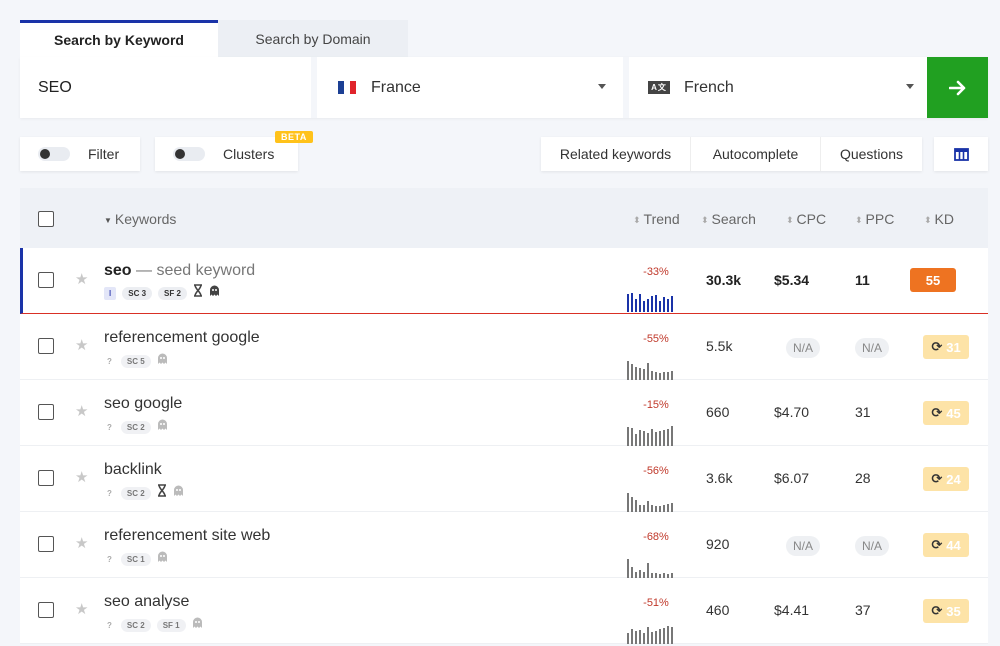 Image resolution: width=1000 pixels, height=646 pixels. What do you see at coordinates (110, 293) in the screenshot?
I see `intent-badge: I` at bounding box center [110, 293].